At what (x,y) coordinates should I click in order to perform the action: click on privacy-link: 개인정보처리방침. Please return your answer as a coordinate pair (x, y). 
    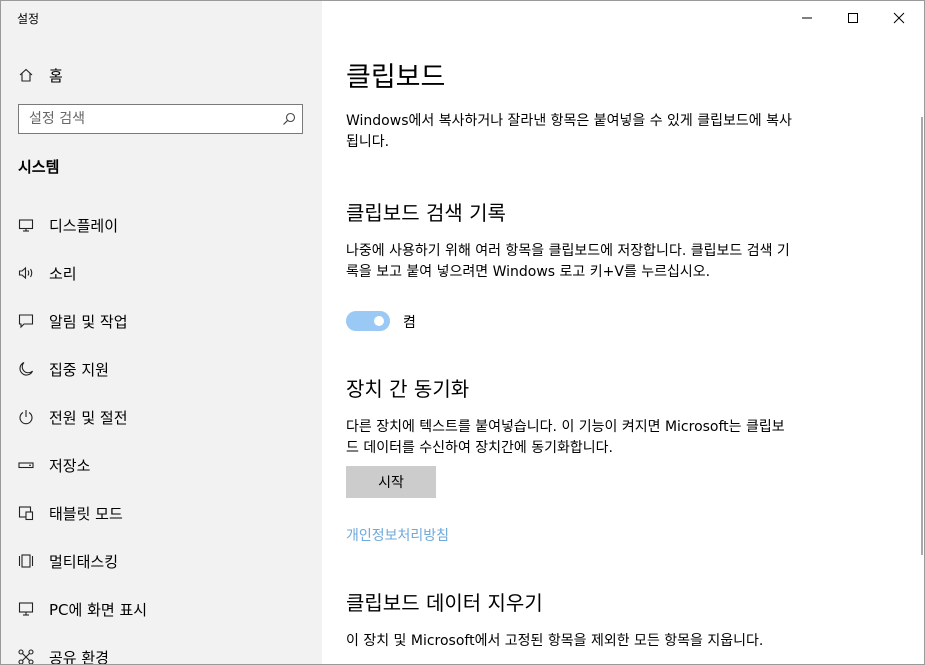
    Looking at the image, I should click on (397, 535).